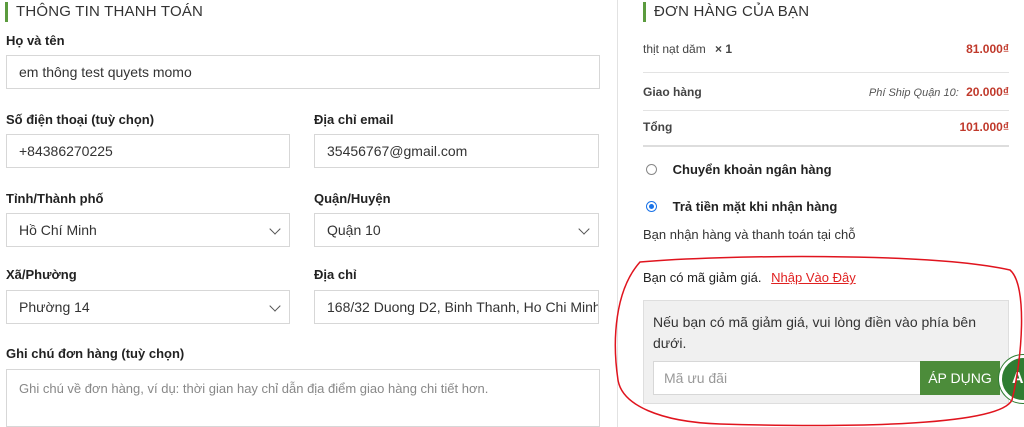  Describe the element at coordinates (913, 93) in the screenshot. I see `shipping-method: Phí Ship Quận 10:` at that location.